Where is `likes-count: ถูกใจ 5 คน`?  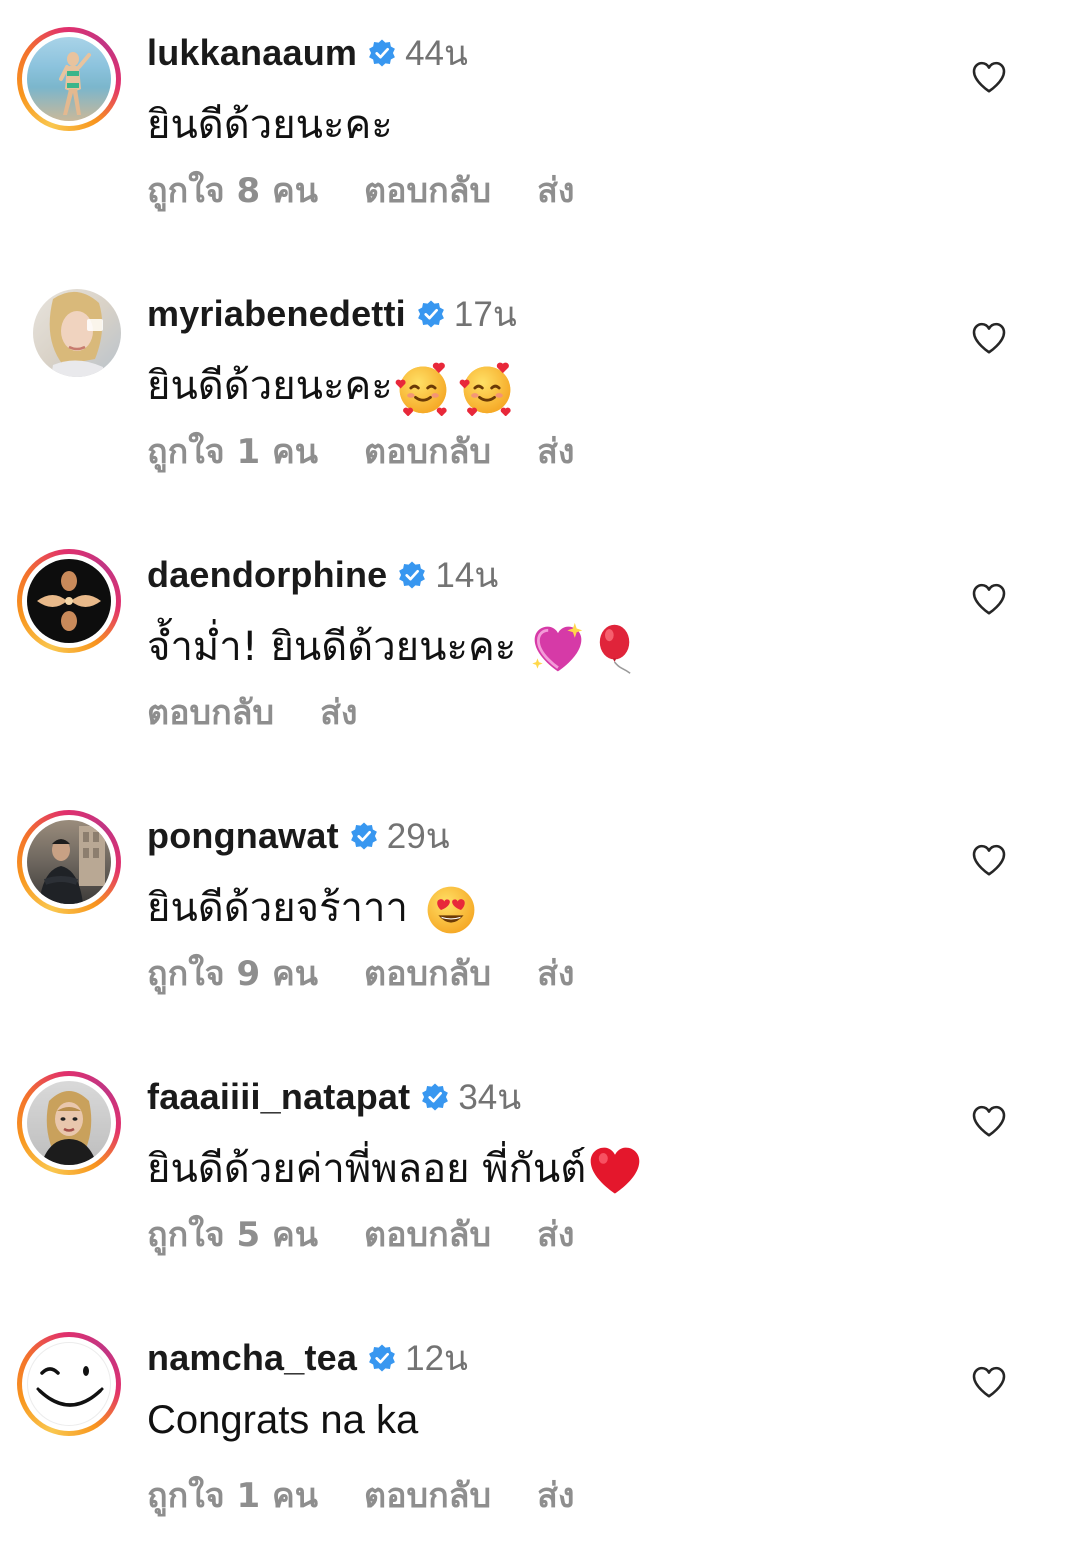 likes-count: ถูกใจ 5 คน is located at coordinates (232, 1234).